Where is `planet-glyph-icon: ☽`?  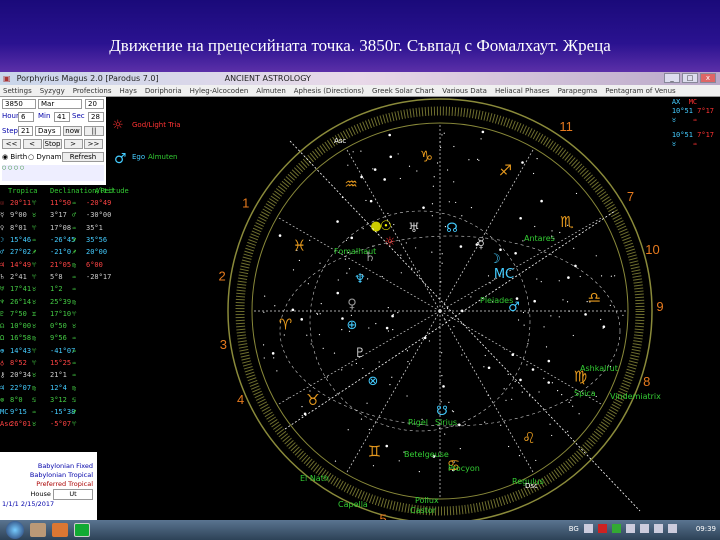 planet-glyph-icon: ☽ is located at coordinates (2, 240).